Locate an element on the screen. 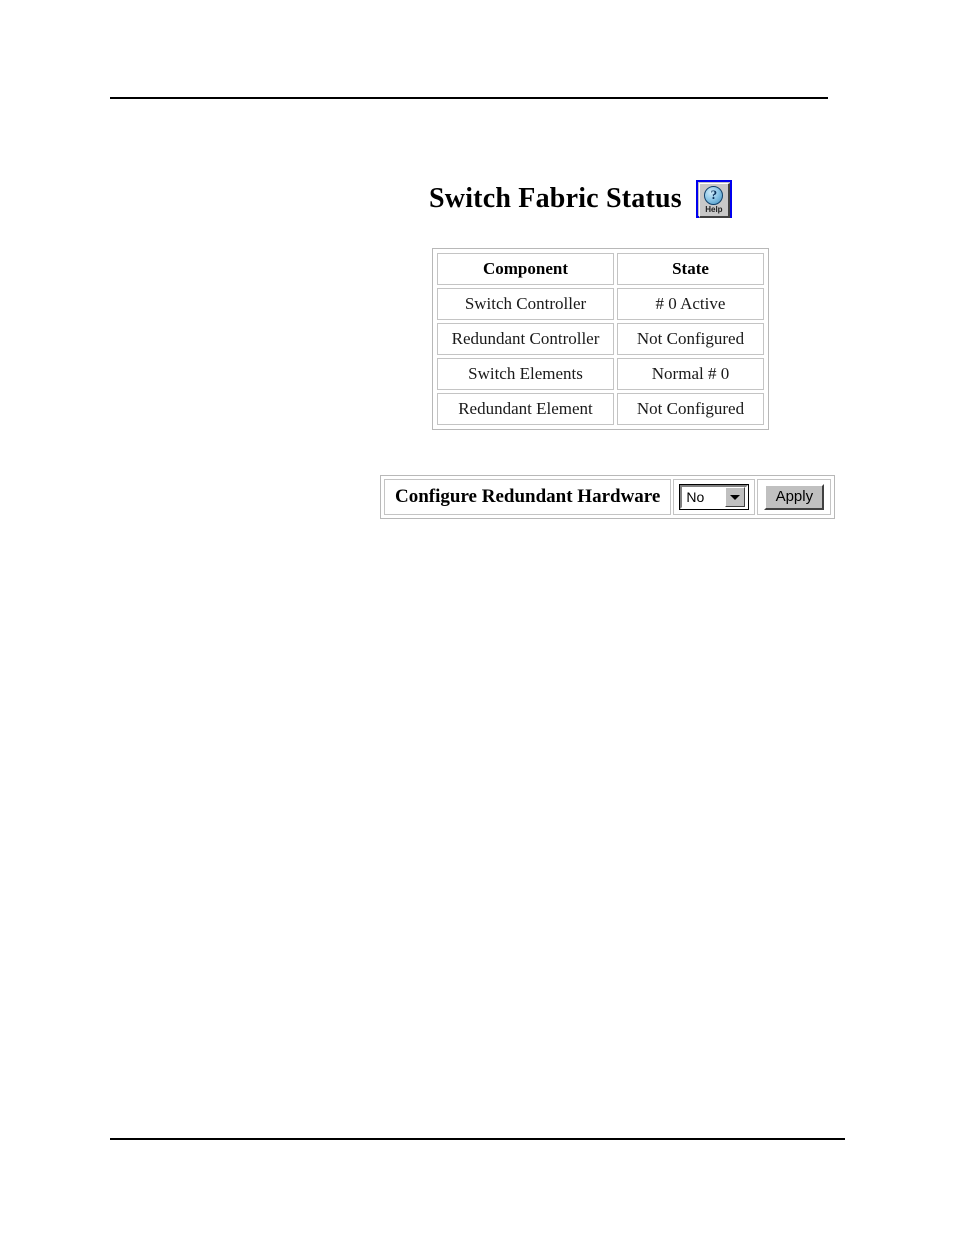  configure-redundant-hardware-container: Configure Redundant Hardware No Apply is located at coordinates (608, 497).